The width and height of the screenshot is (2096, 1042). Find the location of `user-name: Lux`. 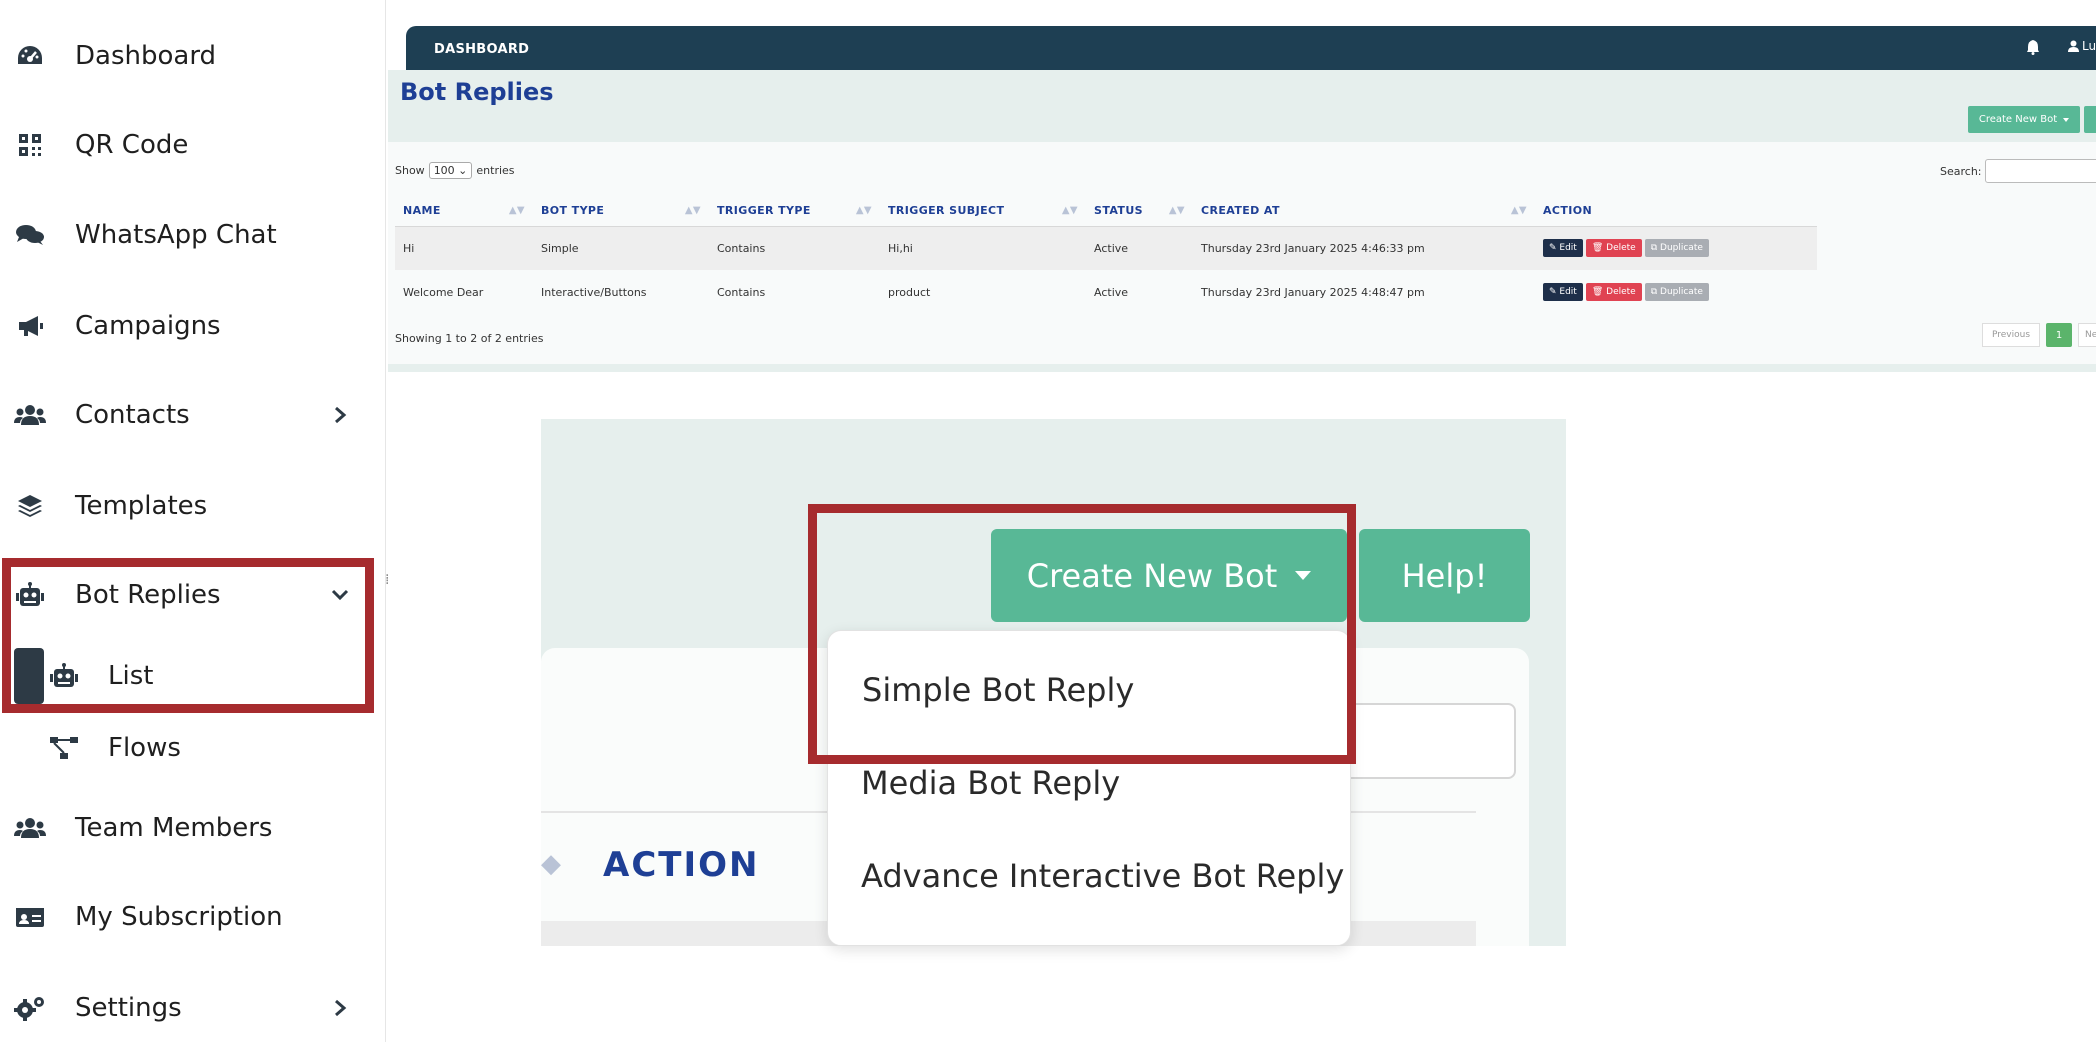

user-name: Lux is located at coordinates (2089, 46).